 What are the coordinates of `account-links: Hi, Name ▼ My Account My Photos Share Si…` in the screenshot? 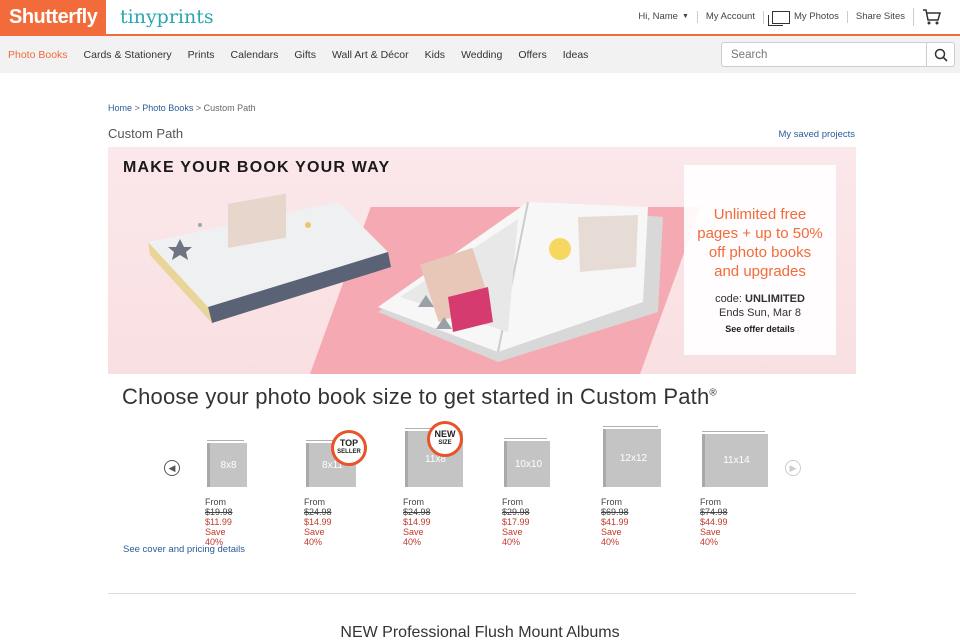 It's located at (790, 17).